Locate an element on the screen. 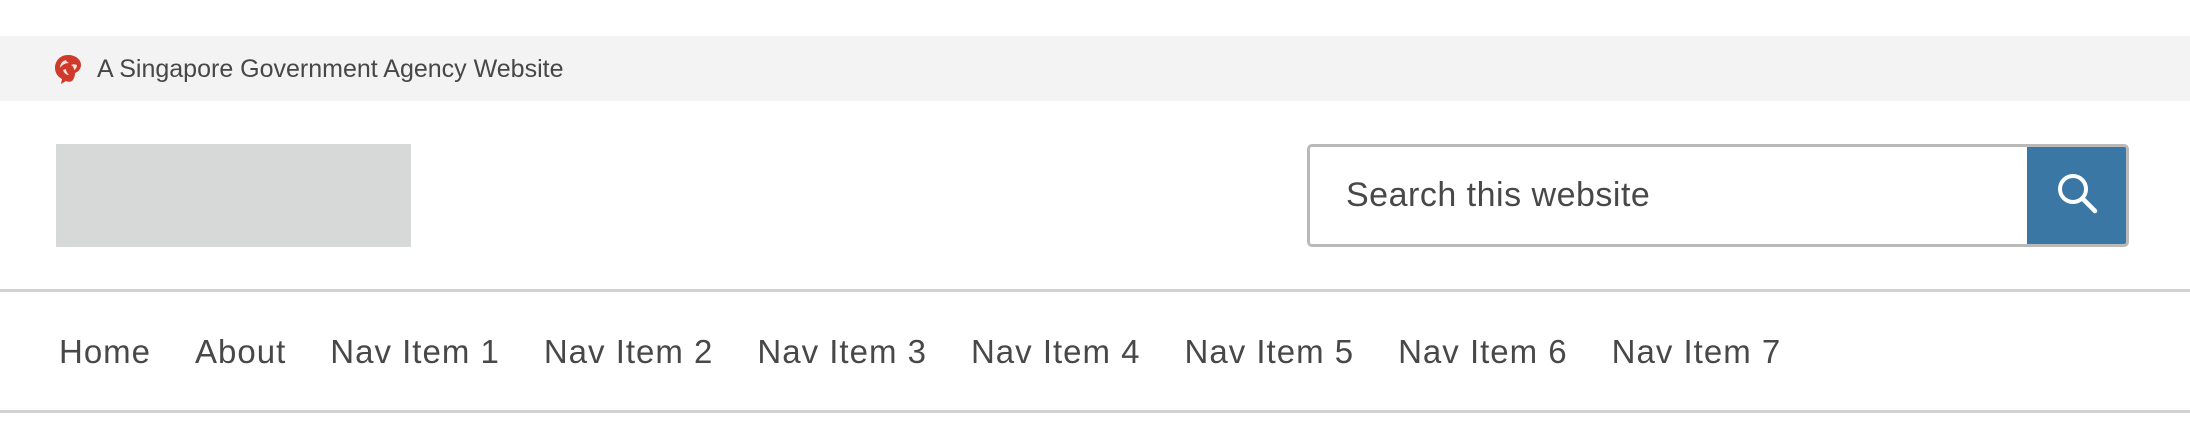 This screenshot has width=2190, height=446. search-input is located at coordinates (1668, 195).